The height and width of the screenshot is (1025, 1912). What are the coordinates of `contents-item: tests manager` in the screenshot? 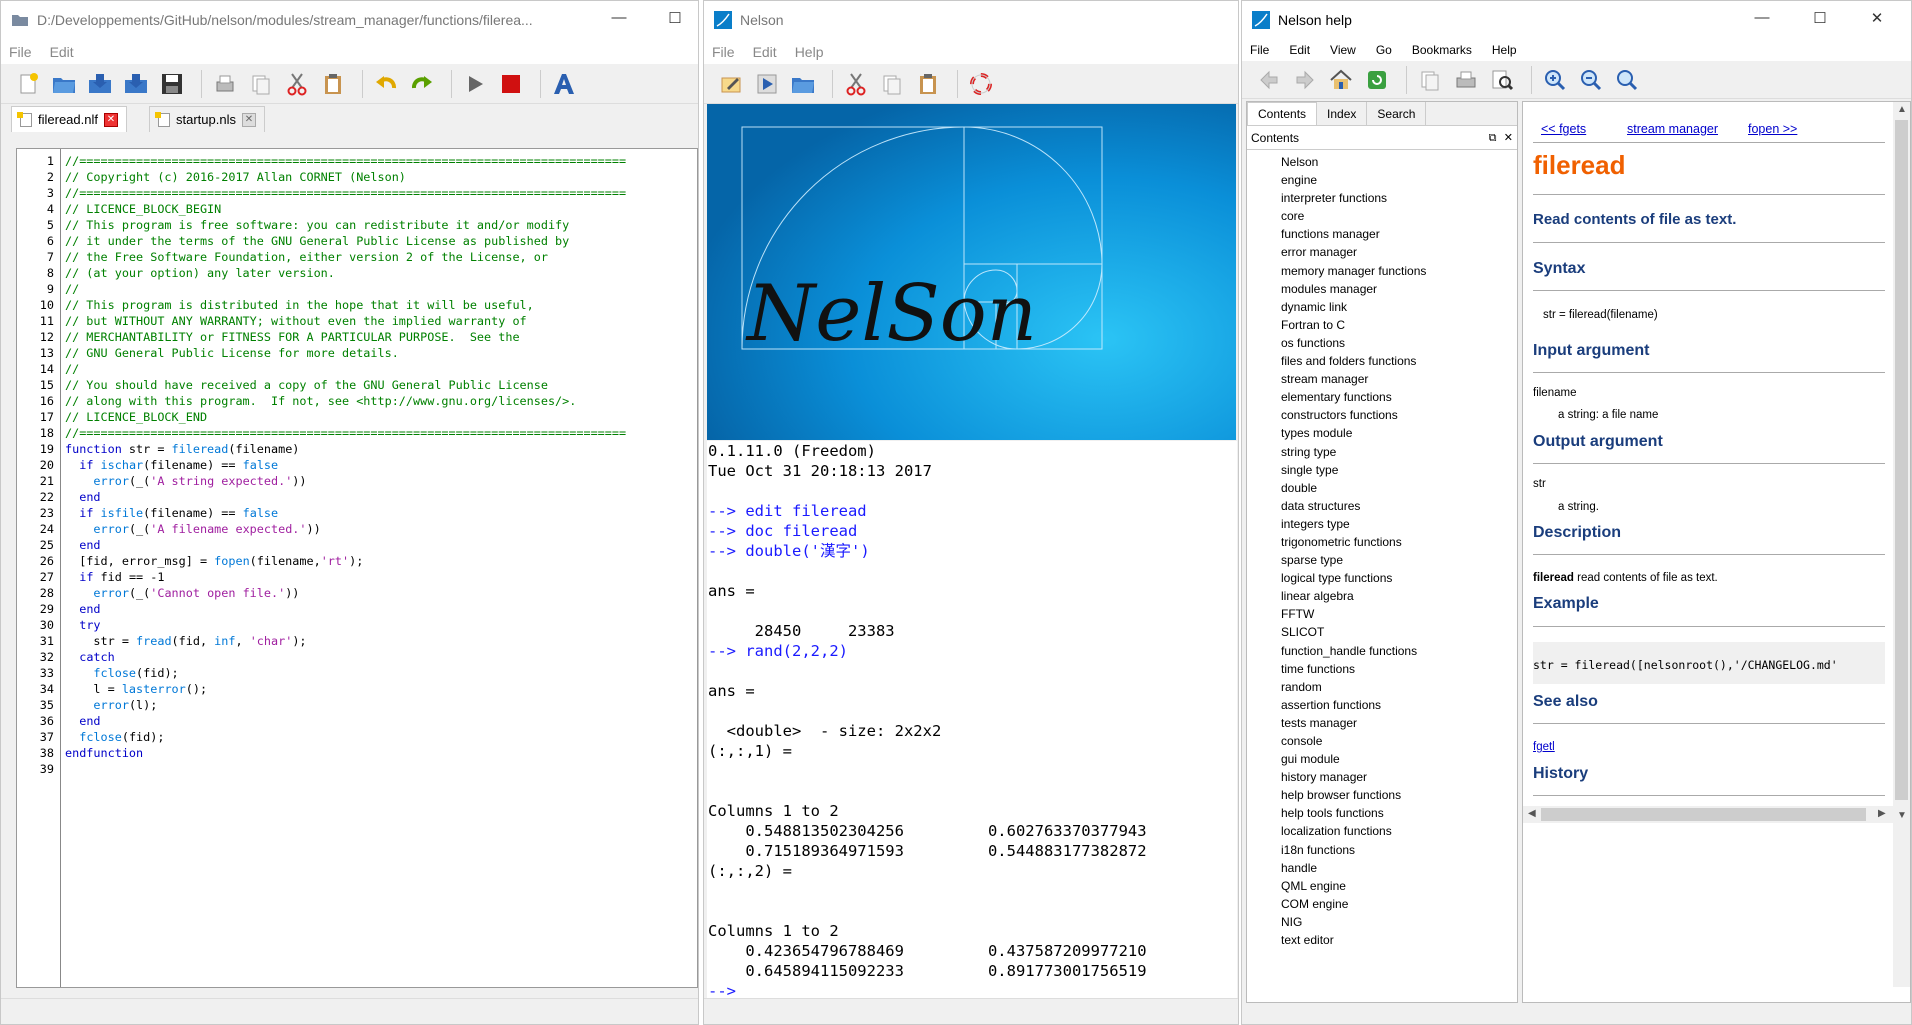 It's located at (1399, 723).